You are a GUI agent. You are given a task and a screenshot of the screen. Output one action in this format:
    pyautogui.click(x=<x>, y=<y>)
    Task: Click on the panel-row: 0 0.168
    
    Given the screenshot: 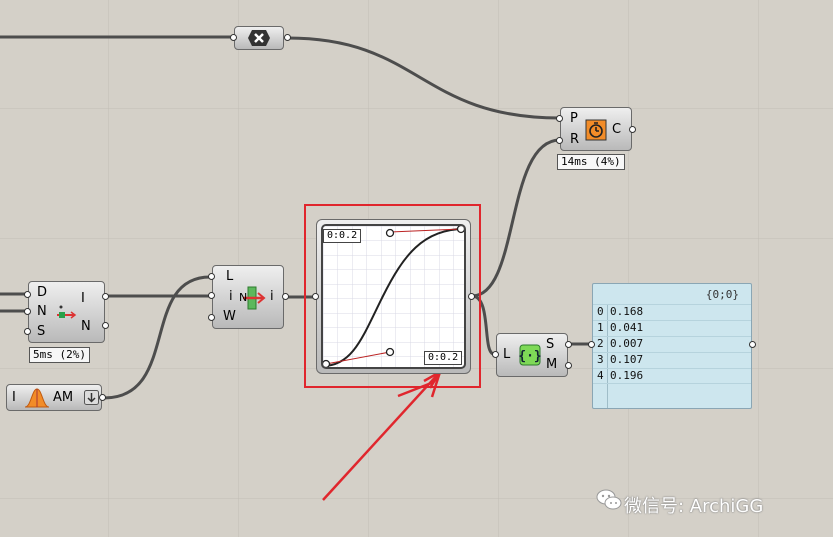 What is the action you would take?
    pyautogui.click(x=672, y=311)
    